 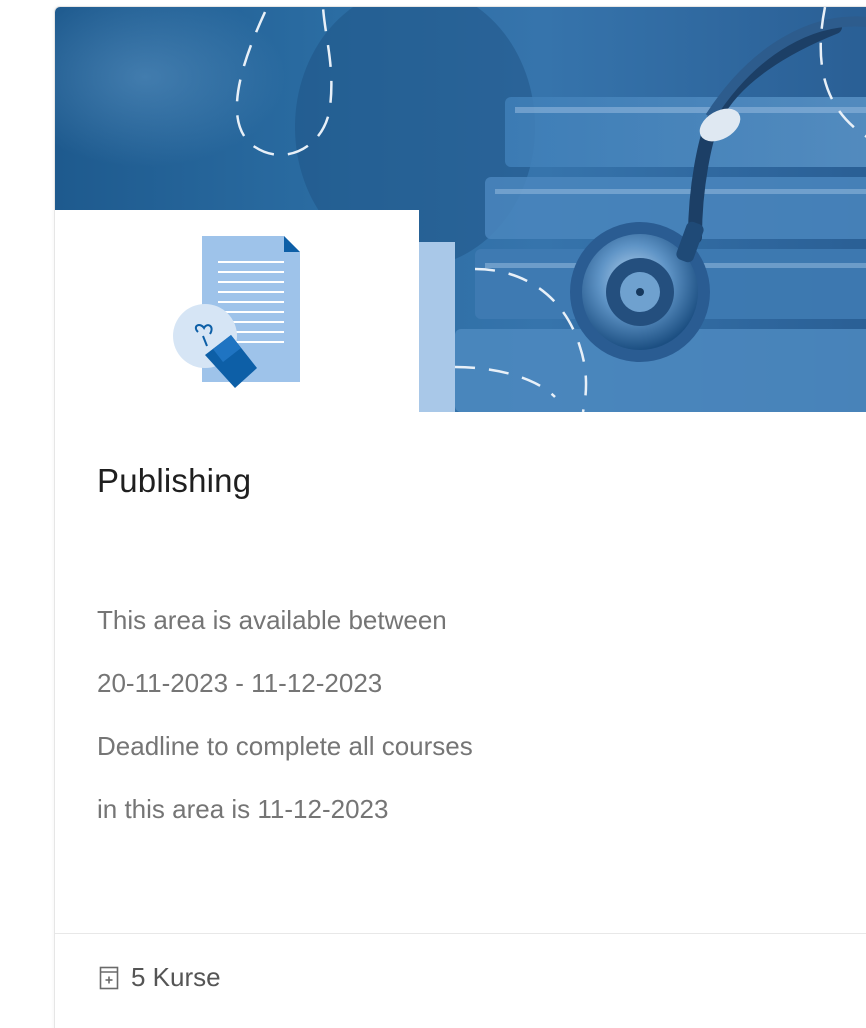 What do you see at coordinates (243, 809) in the screenshot?
I see `deadline-date: in this area is 11-12-2023` at bounding box center [243, 809].